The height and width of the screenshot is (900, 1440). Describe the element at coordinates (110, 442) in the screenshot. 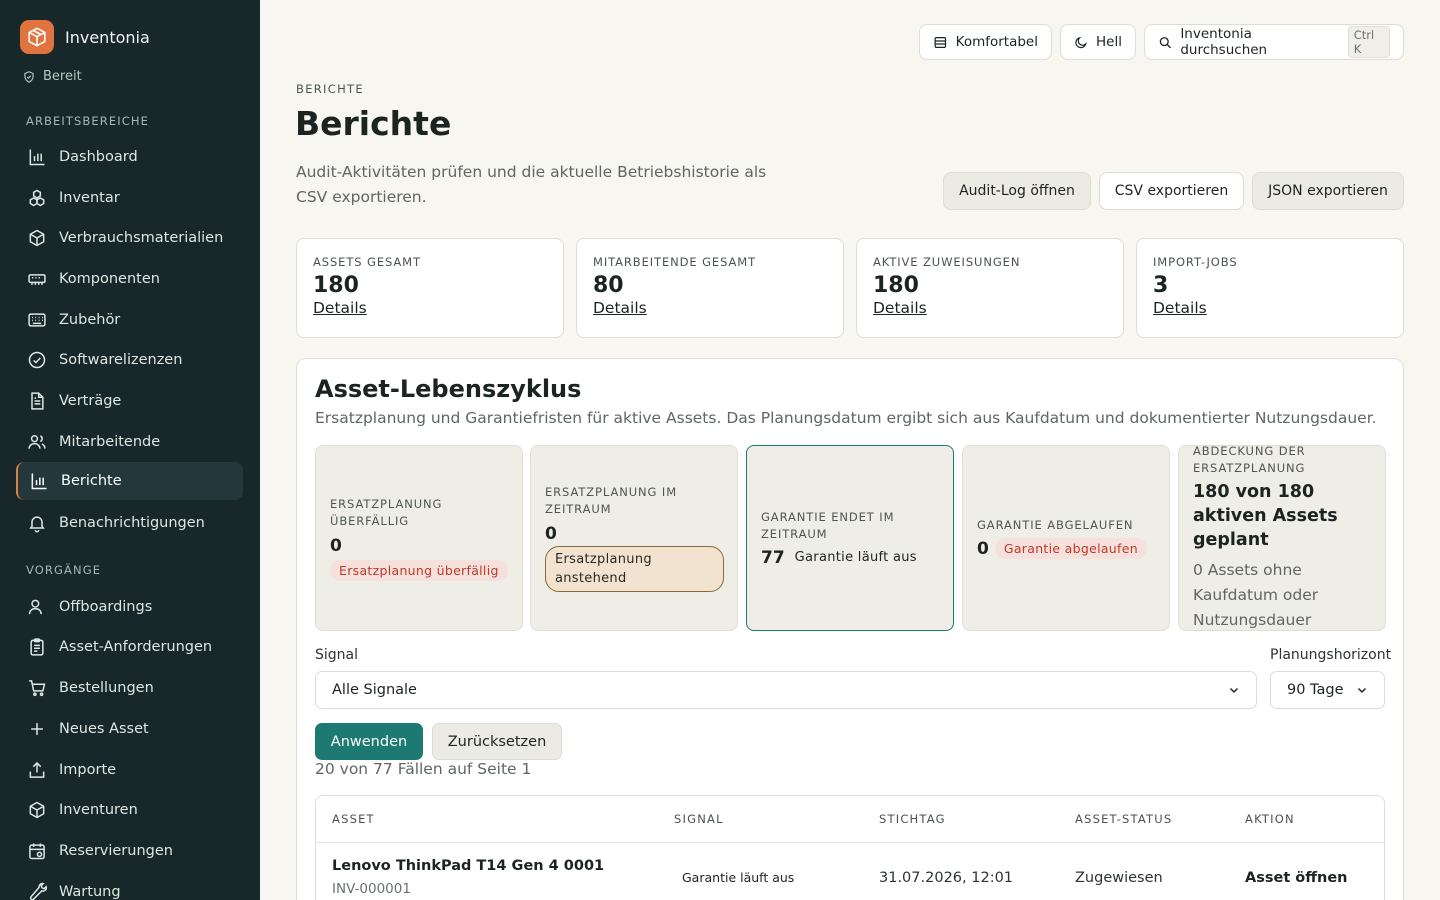

I see `sidebar-item-label: Mitarbeitende` at that location.